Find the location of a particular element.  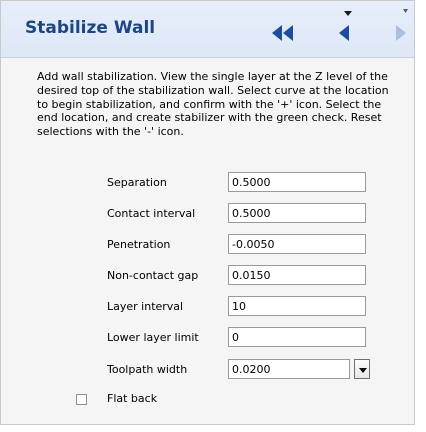

layer-interval-label: Layer interval is located at coordinates (145, 306).